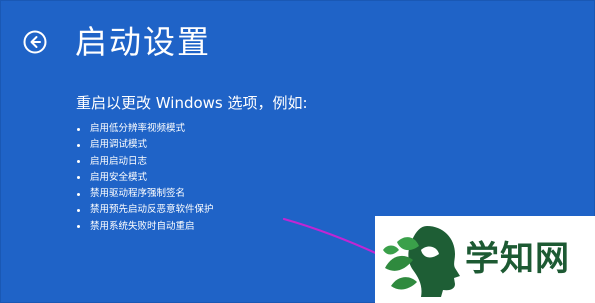 The image size is (595, 303). I want to click on watermark-logo: 学知网, so click(485, 259).